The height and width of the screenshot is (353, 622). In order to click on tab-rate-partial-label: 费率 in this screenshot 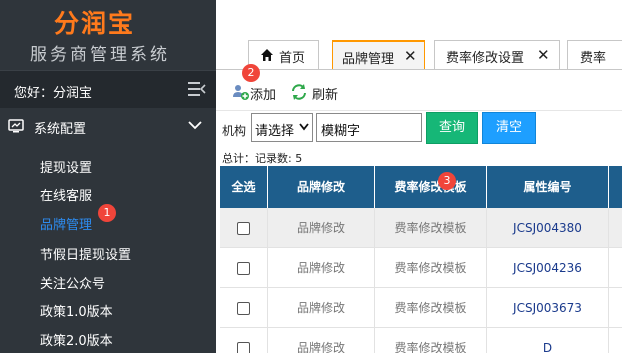, I will do `click(593, 58)`.